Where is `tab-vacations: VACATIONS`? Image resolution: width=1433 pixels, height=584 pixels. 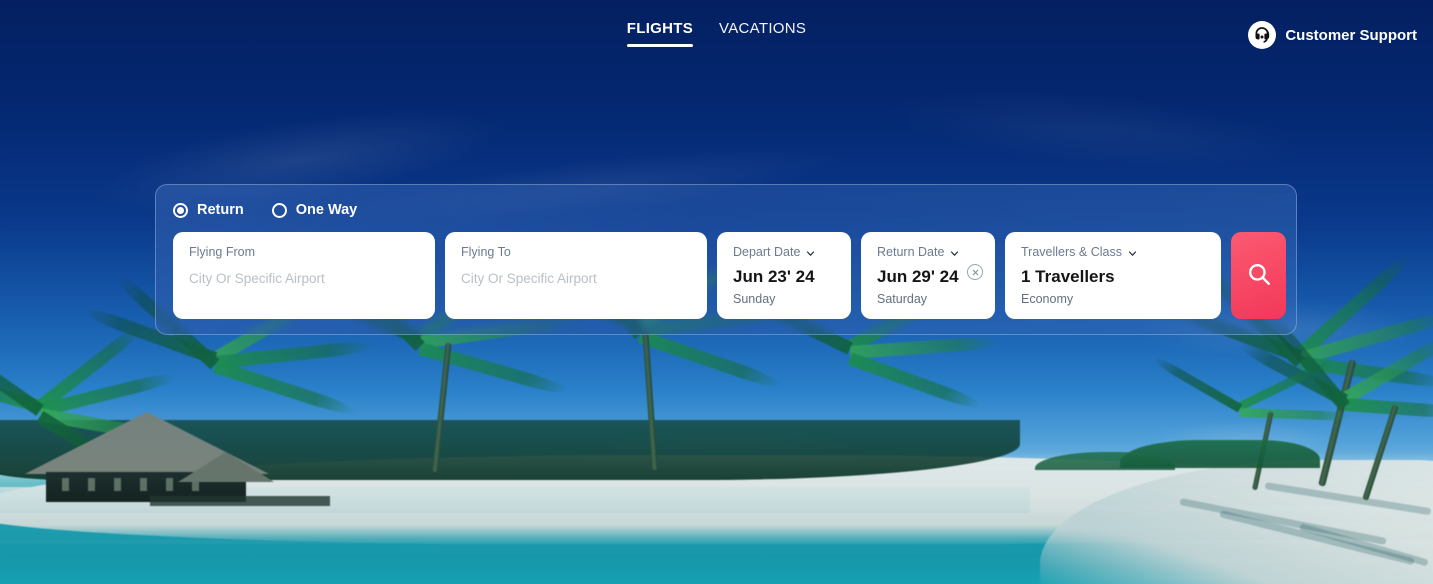
tab-vacations: VACATIONS is located at coordinates (762, 33).